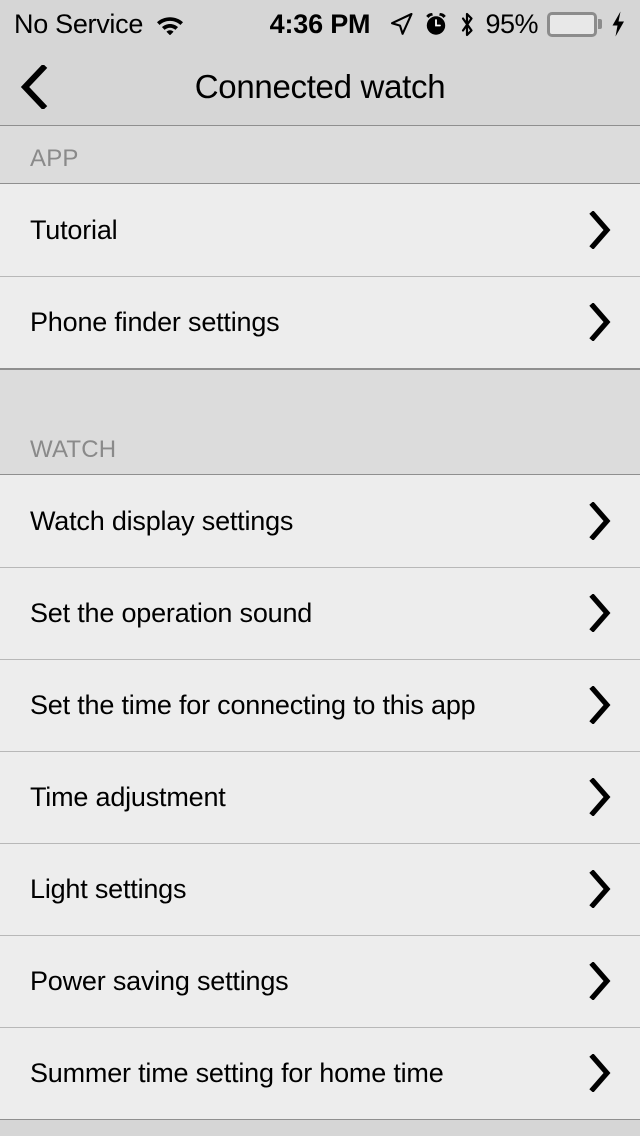 This screenshot has height=1136, width=640. I want to click on status-bar: No Service 4:36 PM 95%, so click(320, 24).